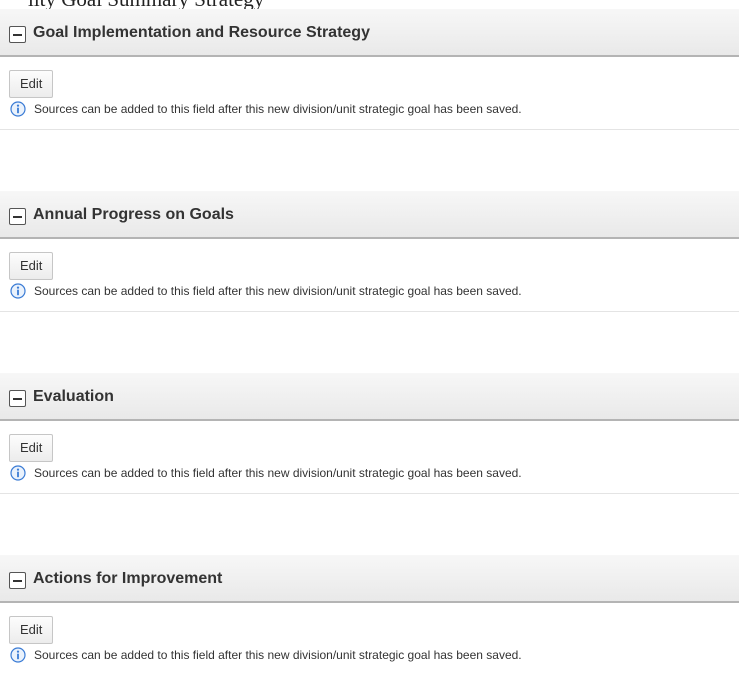  What do you see at coordinates (133, 214) in the screenshot?
I see `section-title: Annual Progress on Goals` at bounding box center [133, 214].